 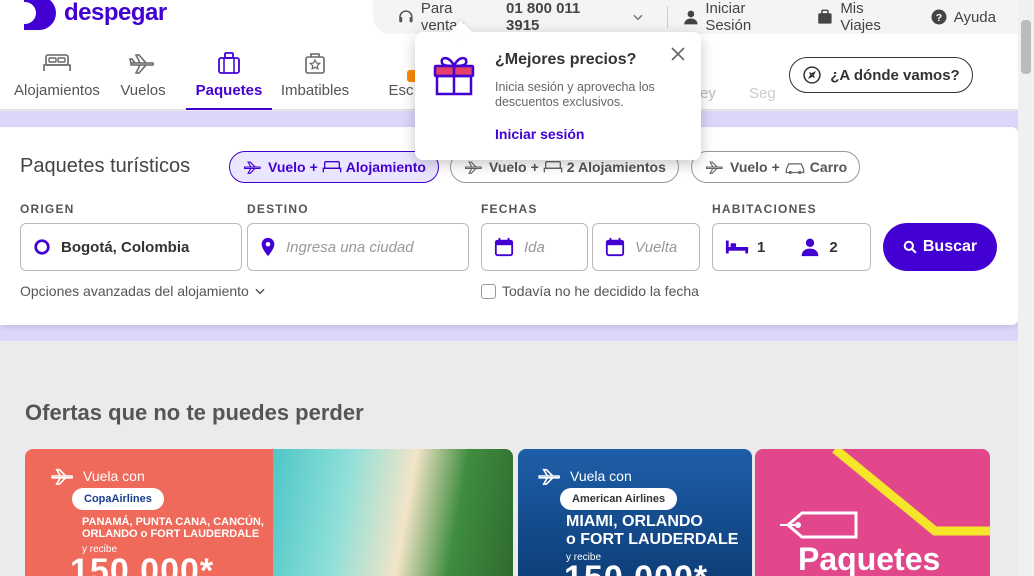 I want to click on ida-date-field: Ida, so click(x=534, y=247).